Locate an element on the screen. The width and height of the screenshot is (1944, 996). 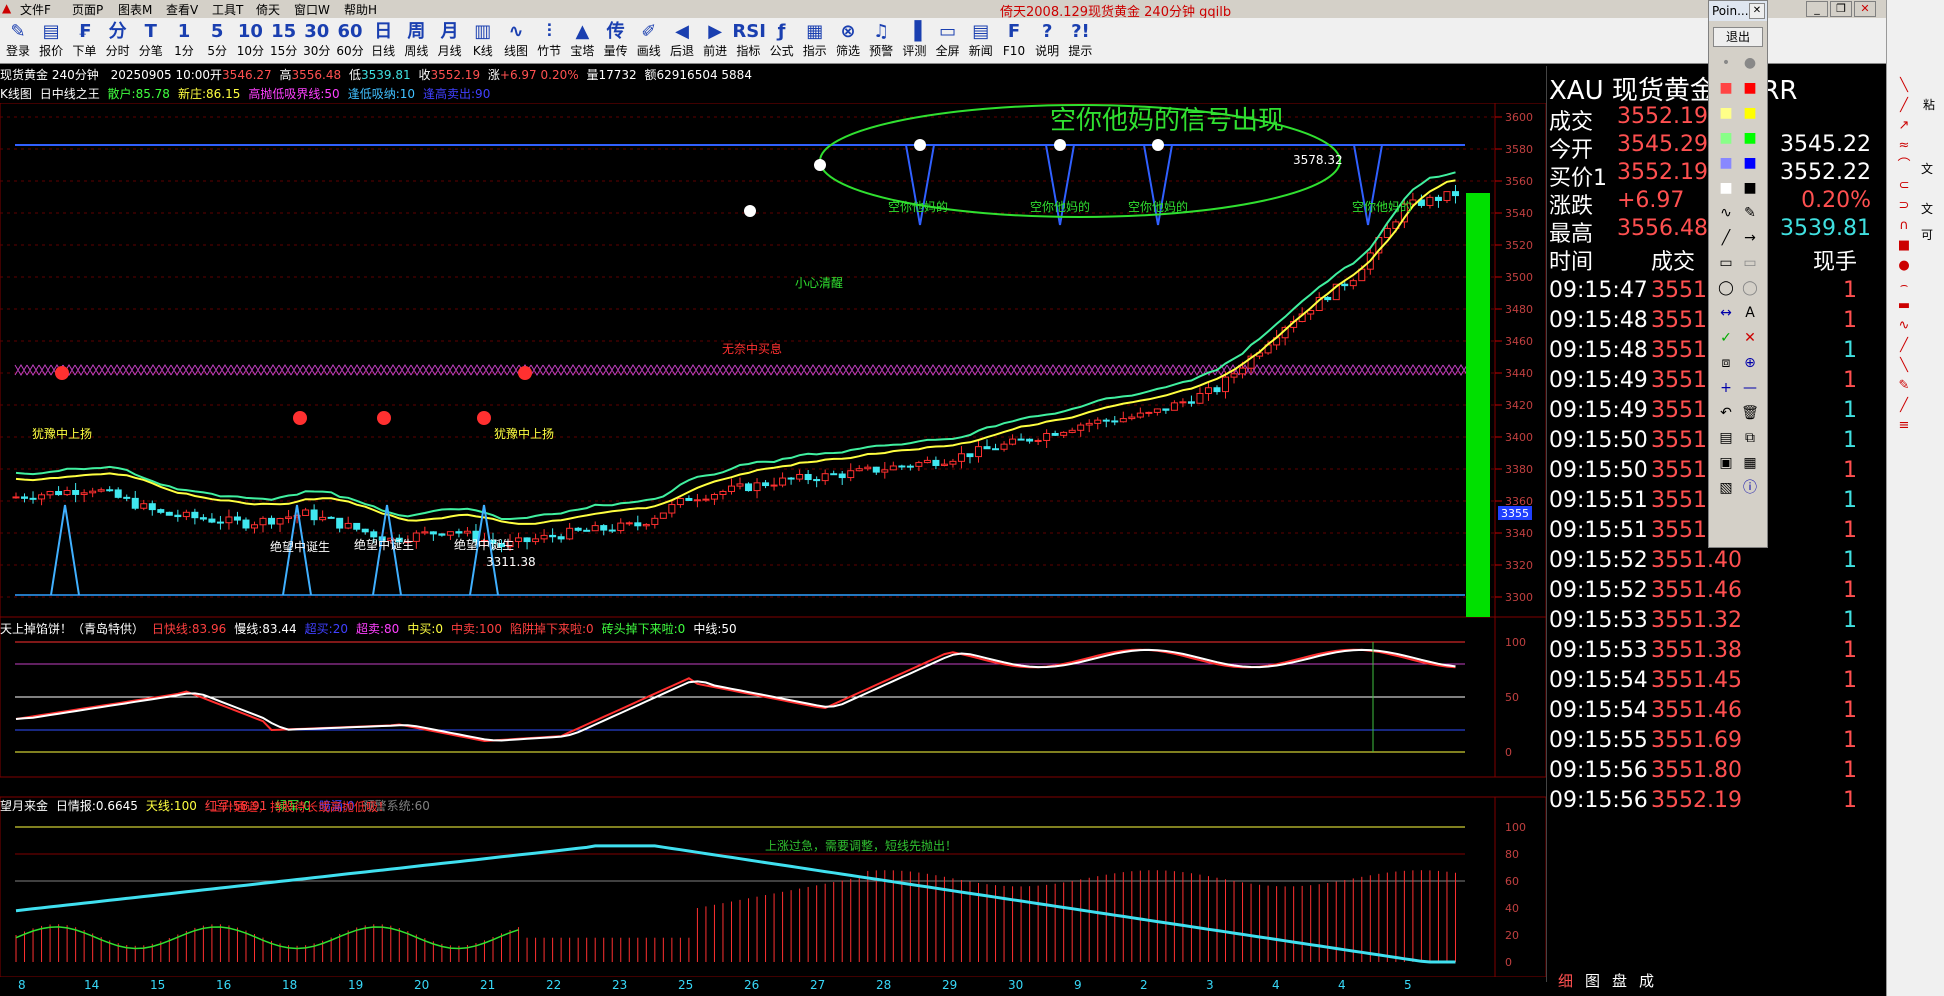
palette-tool-icon: ▧ is located at coordinates (1726, 488).